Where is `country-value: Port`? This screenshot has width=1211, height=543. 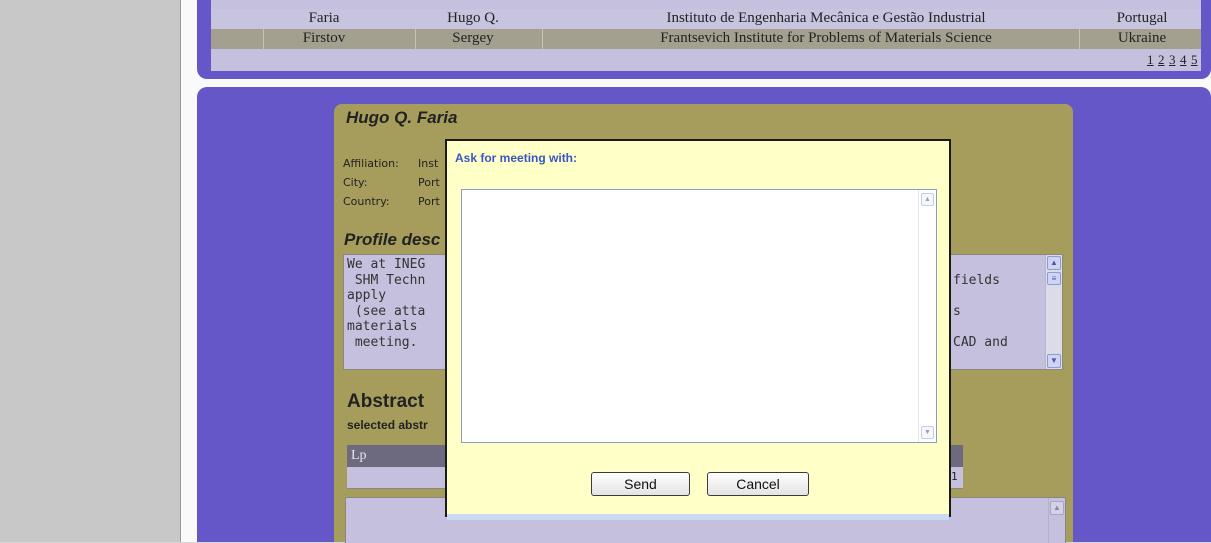 country-value: Port is located at coordinates (429, 201).